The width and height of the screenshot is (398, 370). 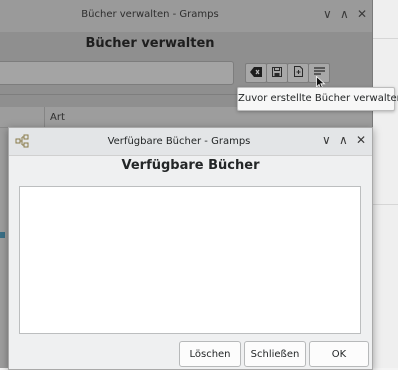 What do you see at coordinates (117, 73) in the screenshot?
I see `book-name-input` at bounding box center [117, 73].